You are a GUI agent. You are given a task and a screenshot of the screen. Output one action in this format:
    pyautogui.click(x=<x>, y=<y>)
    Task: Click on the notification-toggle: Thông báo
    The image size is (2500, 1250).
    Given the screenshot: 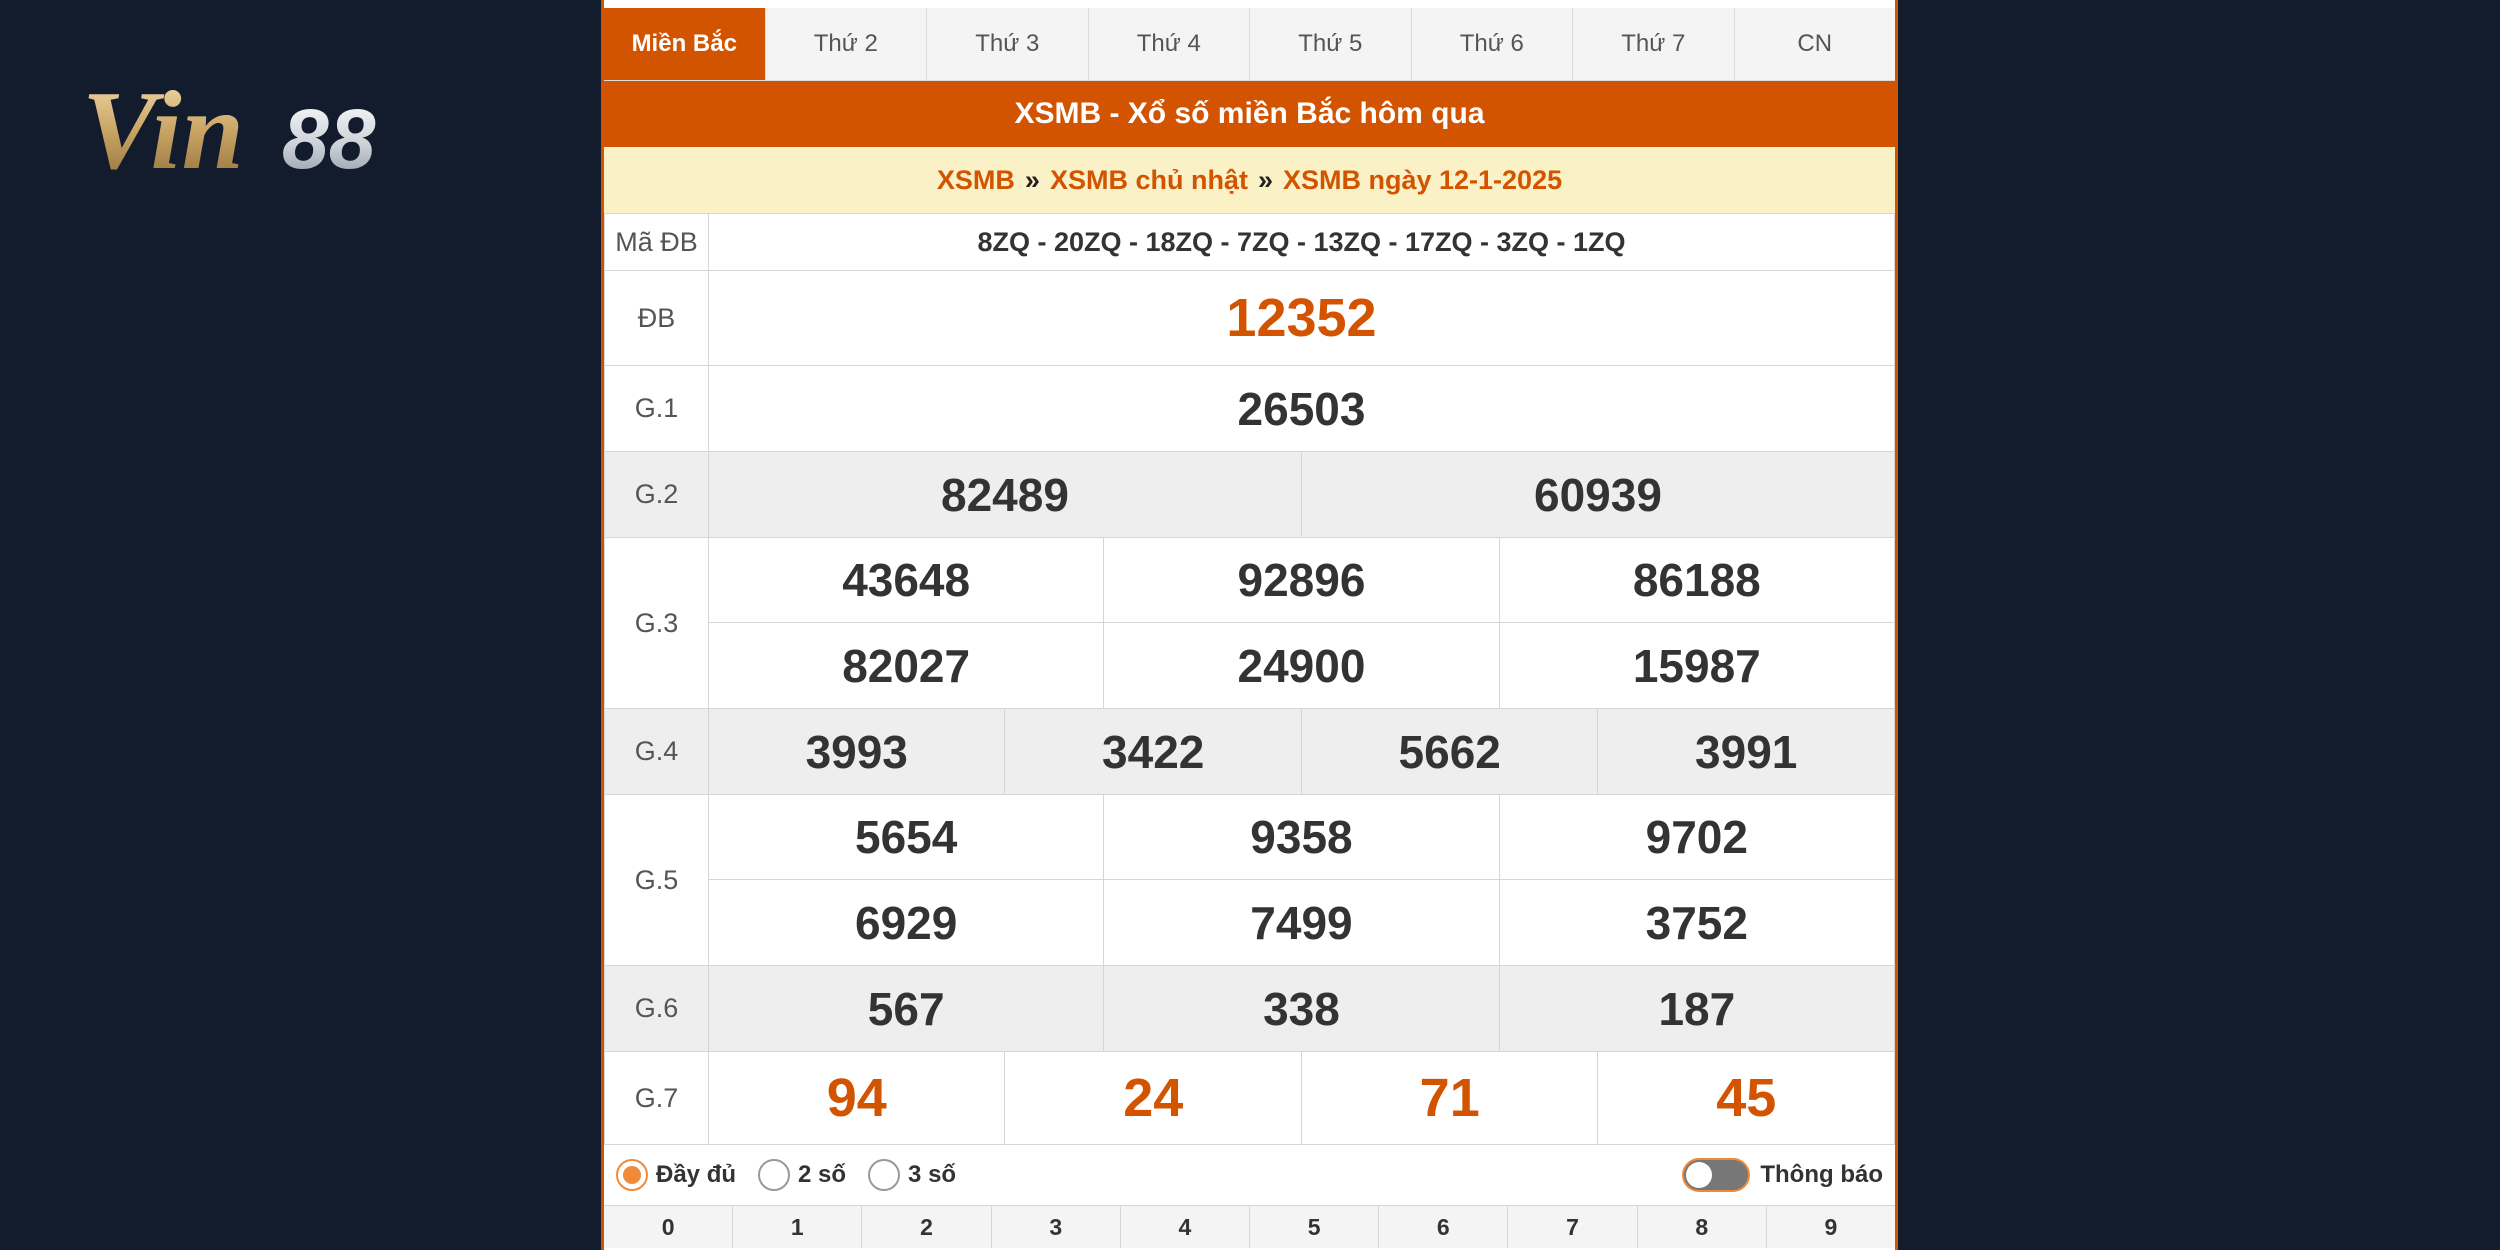 What is the action you would take?
    pyautogui.click(x=1782, y=1175)
    